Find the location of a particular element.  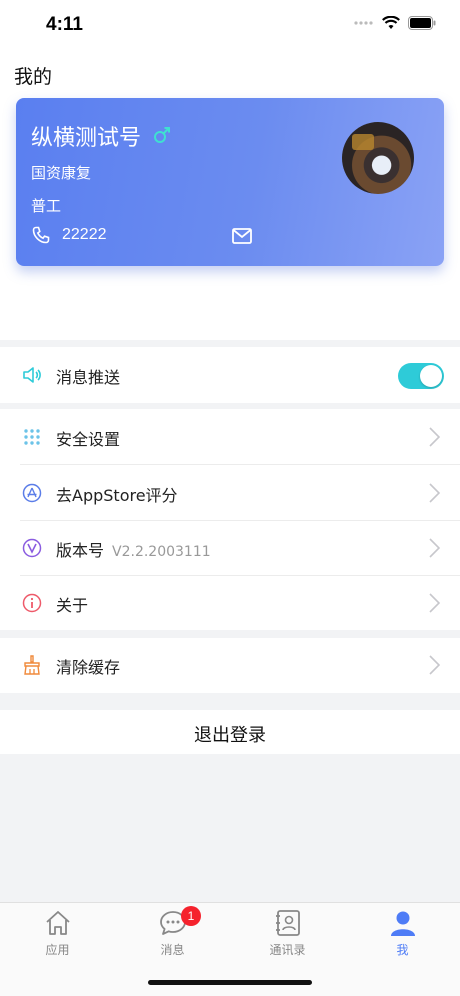

version-label-group: 版本号 V2.2.2003111 is located at coordinates (133, 549).